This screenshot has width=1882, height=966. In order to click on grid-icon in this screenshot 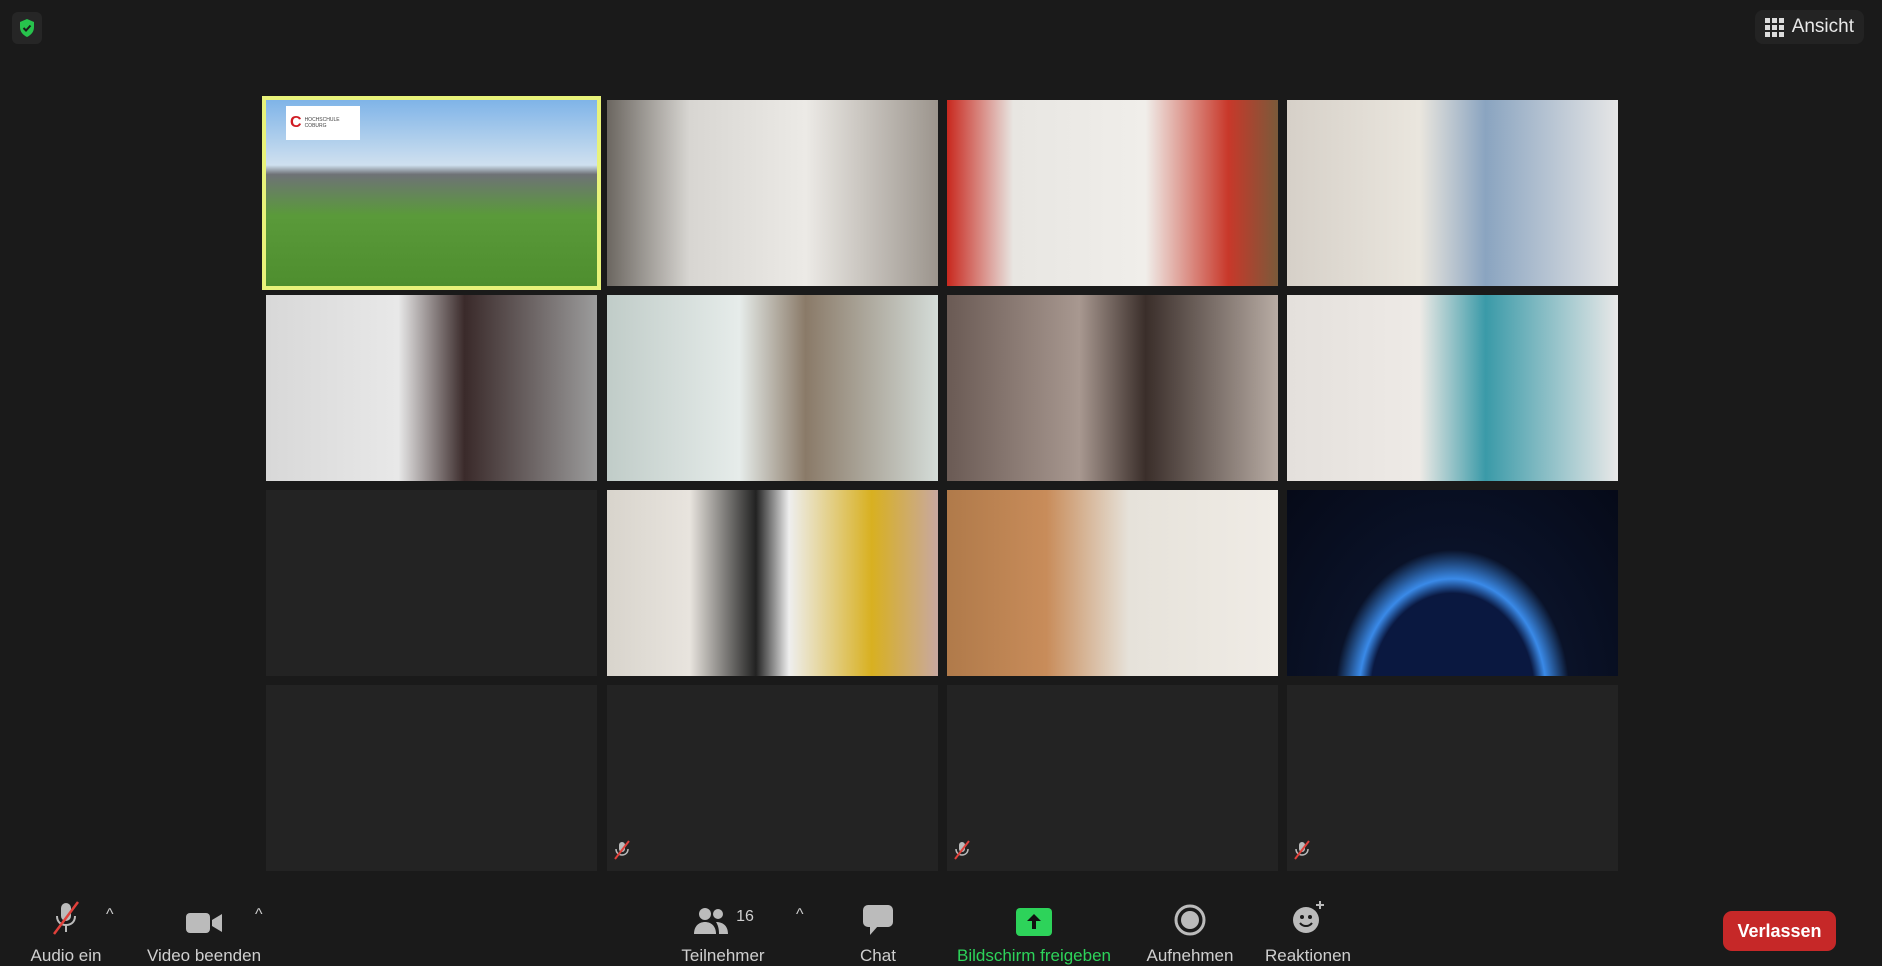, I will do `click(1774, 27)`.